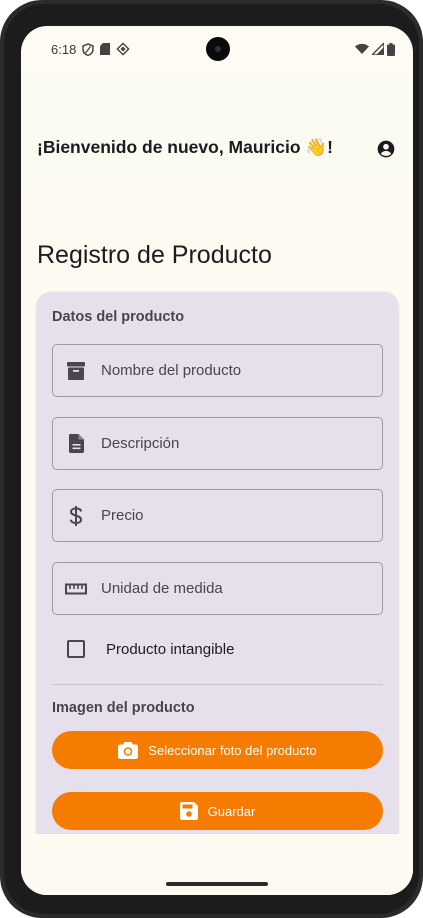  I want to click on ruler-icon, so click(76, 589).